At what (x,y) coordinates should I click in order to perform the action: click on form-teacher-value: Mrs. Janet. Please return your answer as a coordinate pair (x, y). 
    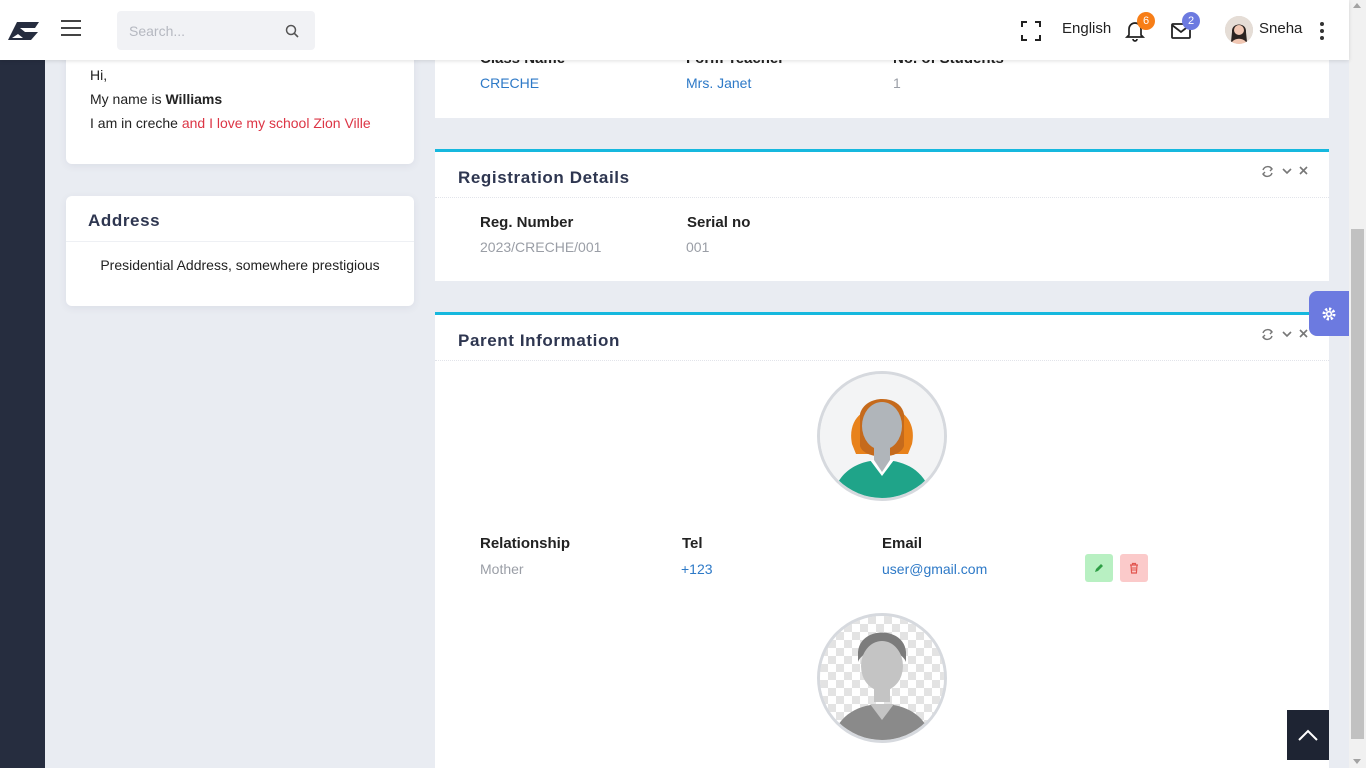
    Looking at the image, I should click on (718, 83).